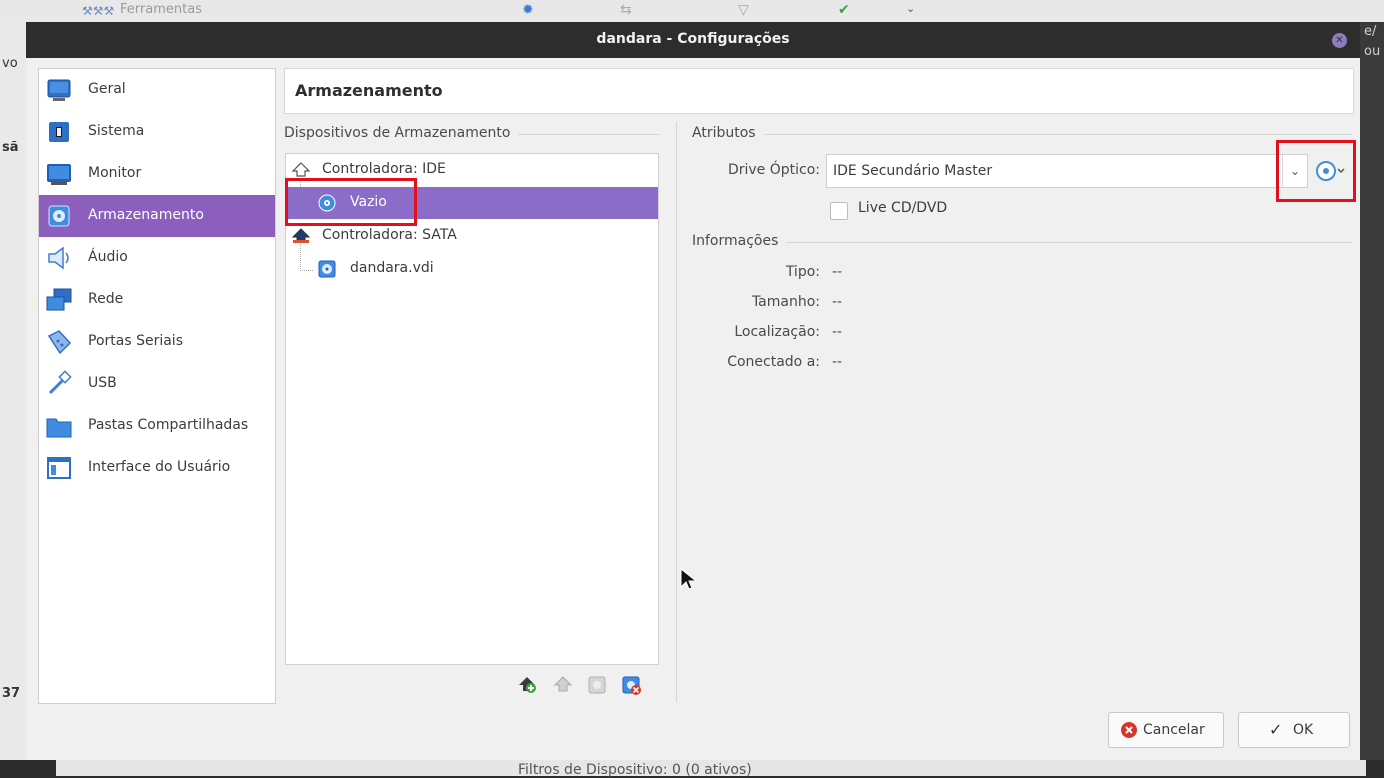 The height and width of the screenshot is (778, 1384). I want to click on sidebar-item-storage: Armazenamento, so click(157, 216).